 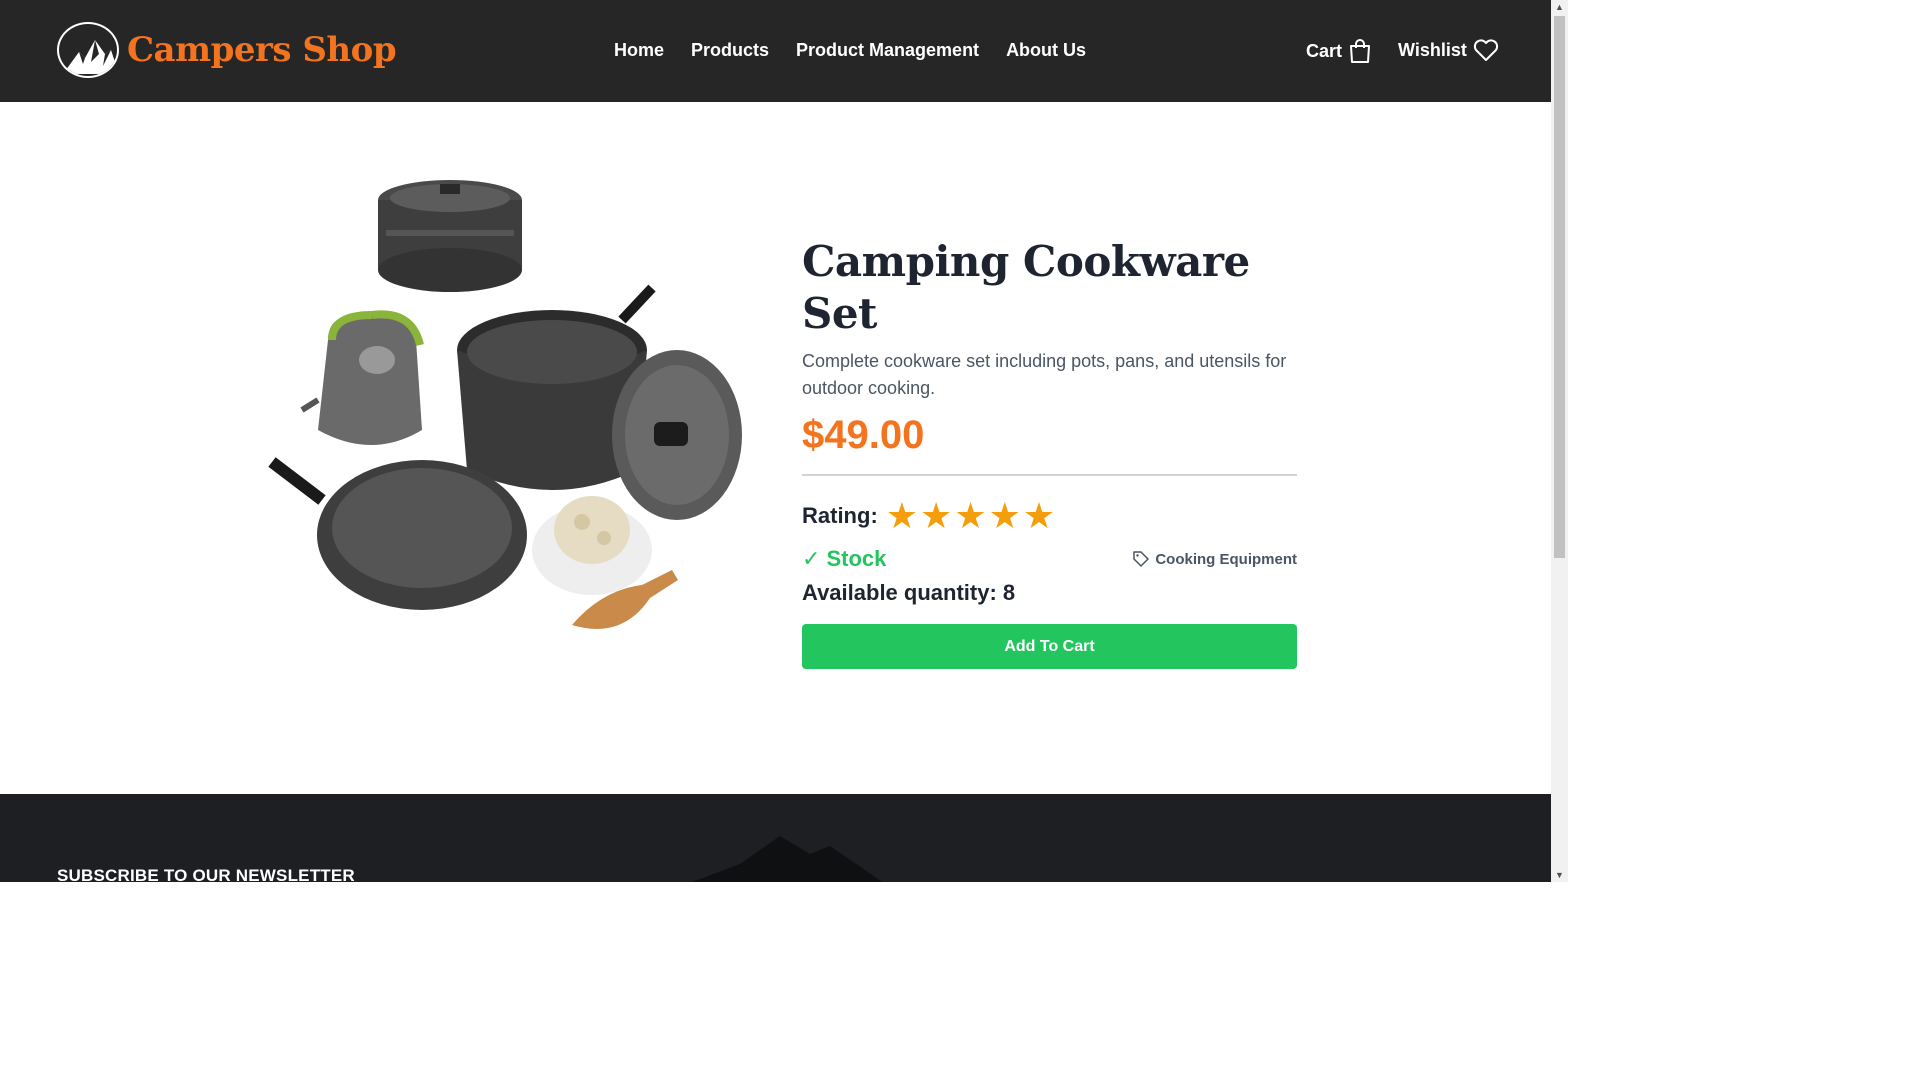 What do you see at coordinates (863, 435) in the screenshot?
I see `product-price: $49.00` at bounding box center [863, 435].